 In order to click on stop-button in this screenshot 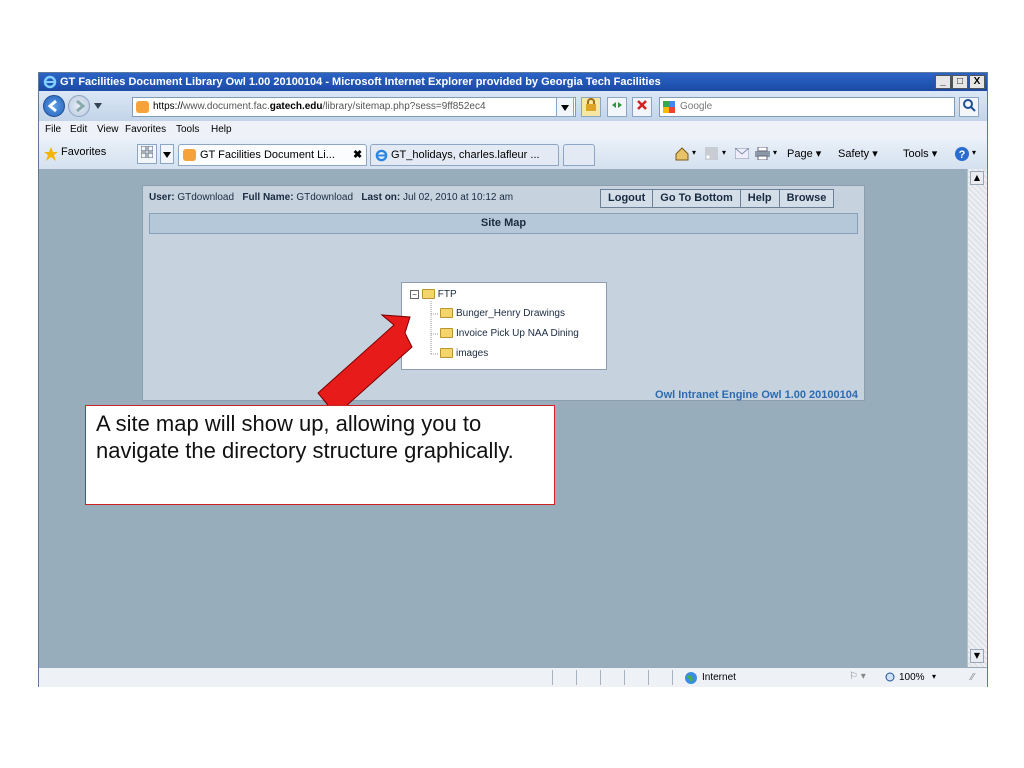, I will do `click(642, 107)`.